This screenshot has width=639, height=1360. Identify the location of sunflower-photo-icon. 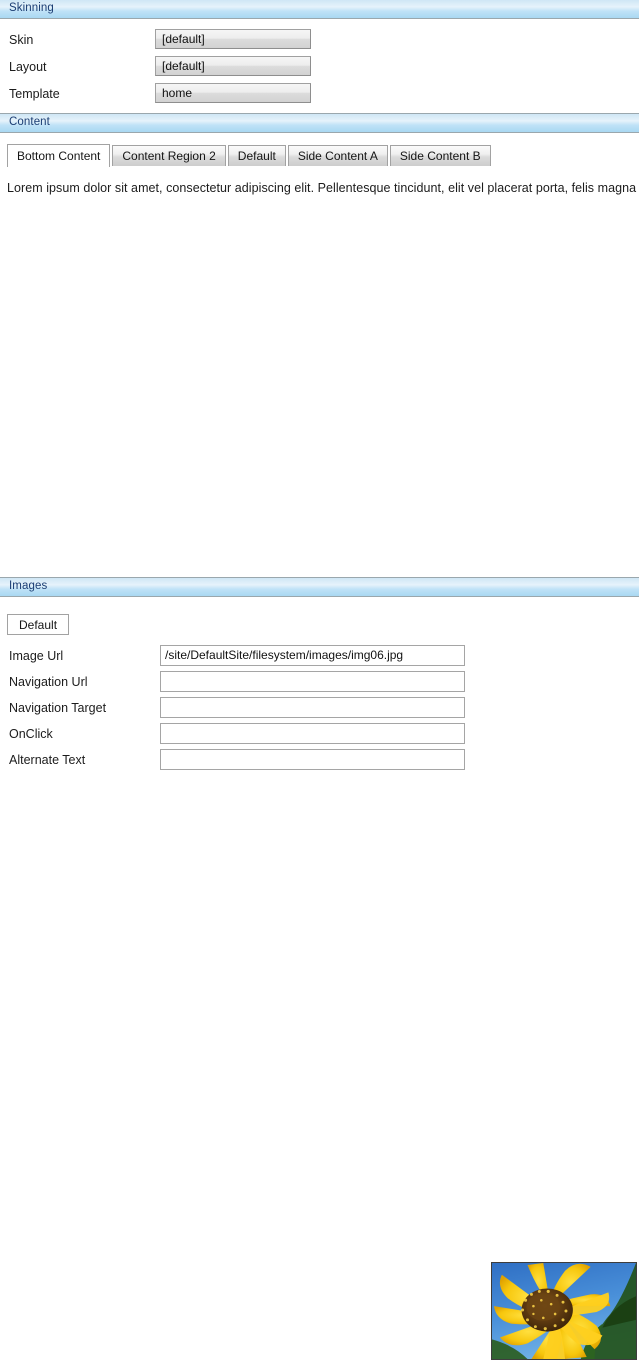
(564, 1311).